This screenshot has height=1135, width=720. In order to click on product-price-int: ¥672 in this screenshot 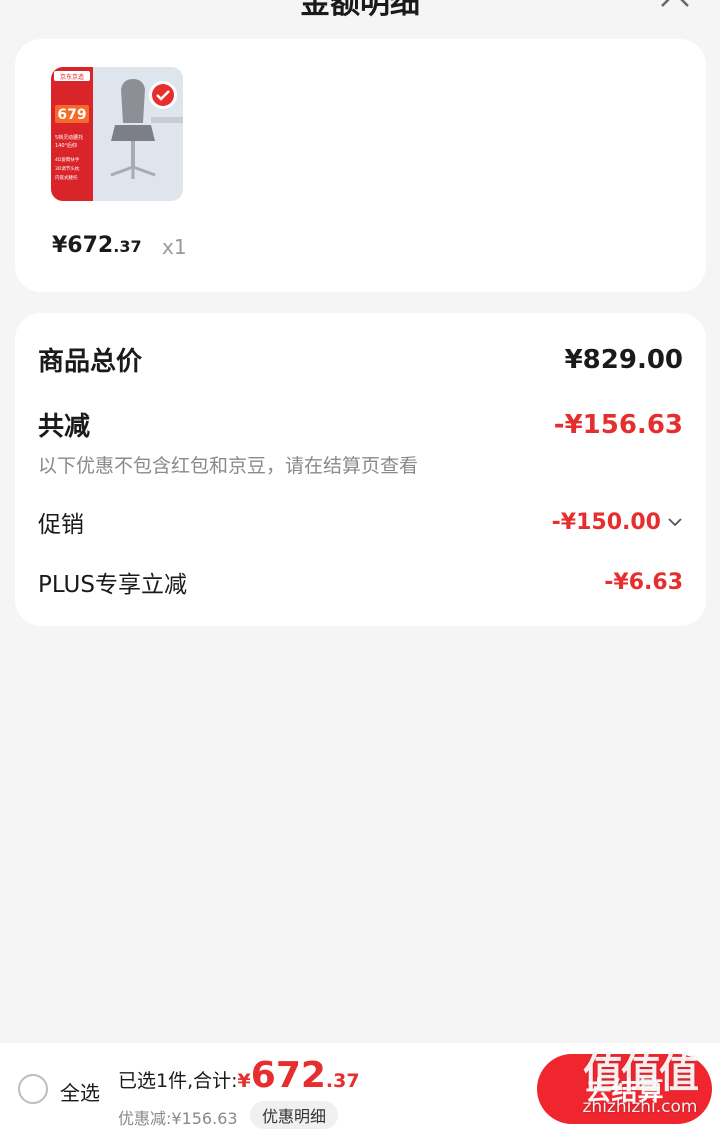, I will do `click(83, 245)`.